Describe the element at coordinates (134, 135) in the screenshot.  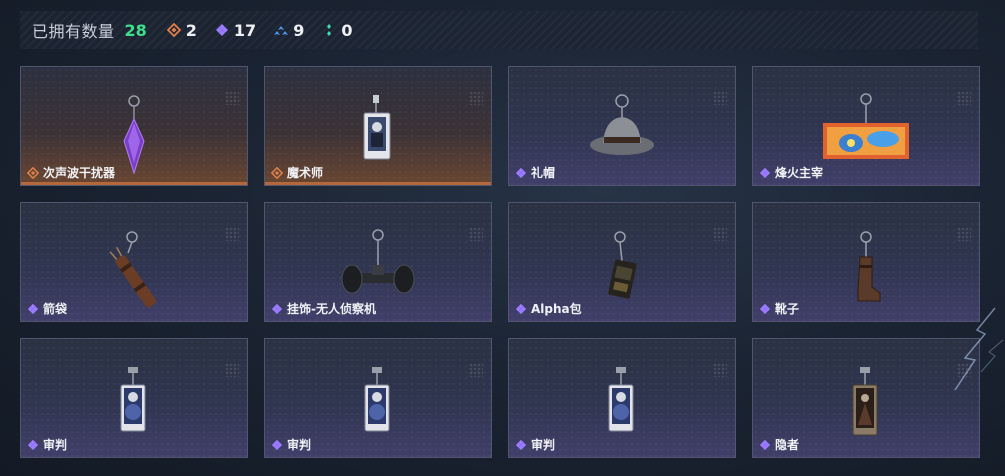
I see `crystal-pendant-icon` at that location.